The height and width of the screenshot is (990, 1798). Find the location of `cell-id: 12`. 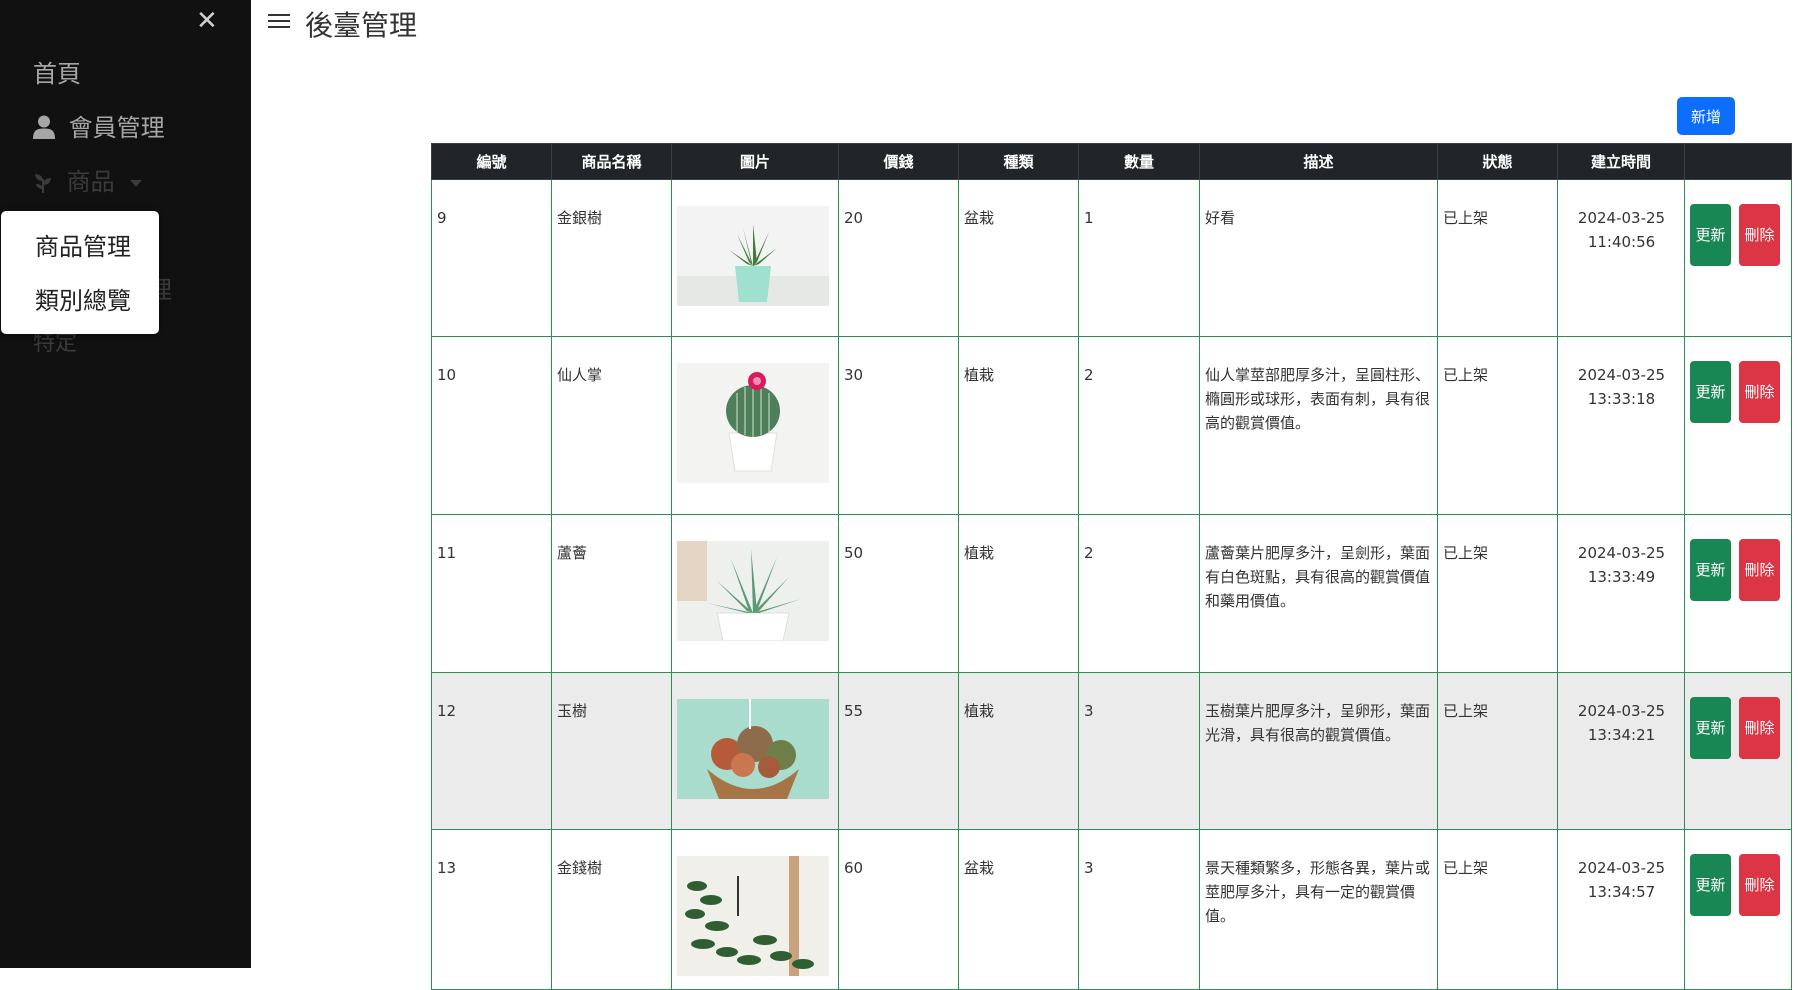

cell-id: 12 is located at coordinates (491, 751).